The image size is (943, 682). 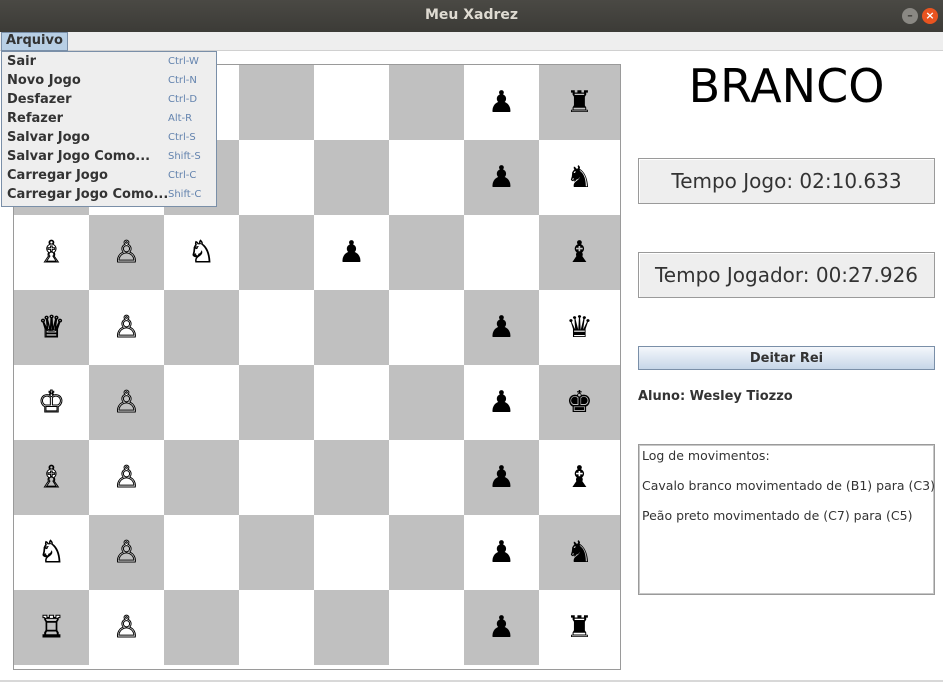 I want to click on white-rook-icon: ♖, so click(x=52, y=627).